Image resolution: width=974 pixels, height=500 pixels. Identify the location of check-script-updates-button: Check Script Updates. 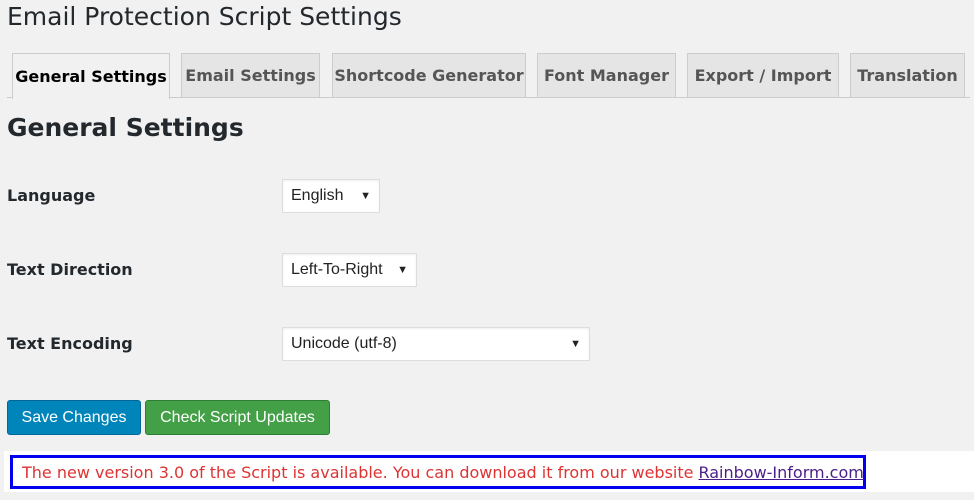
(237, 417).